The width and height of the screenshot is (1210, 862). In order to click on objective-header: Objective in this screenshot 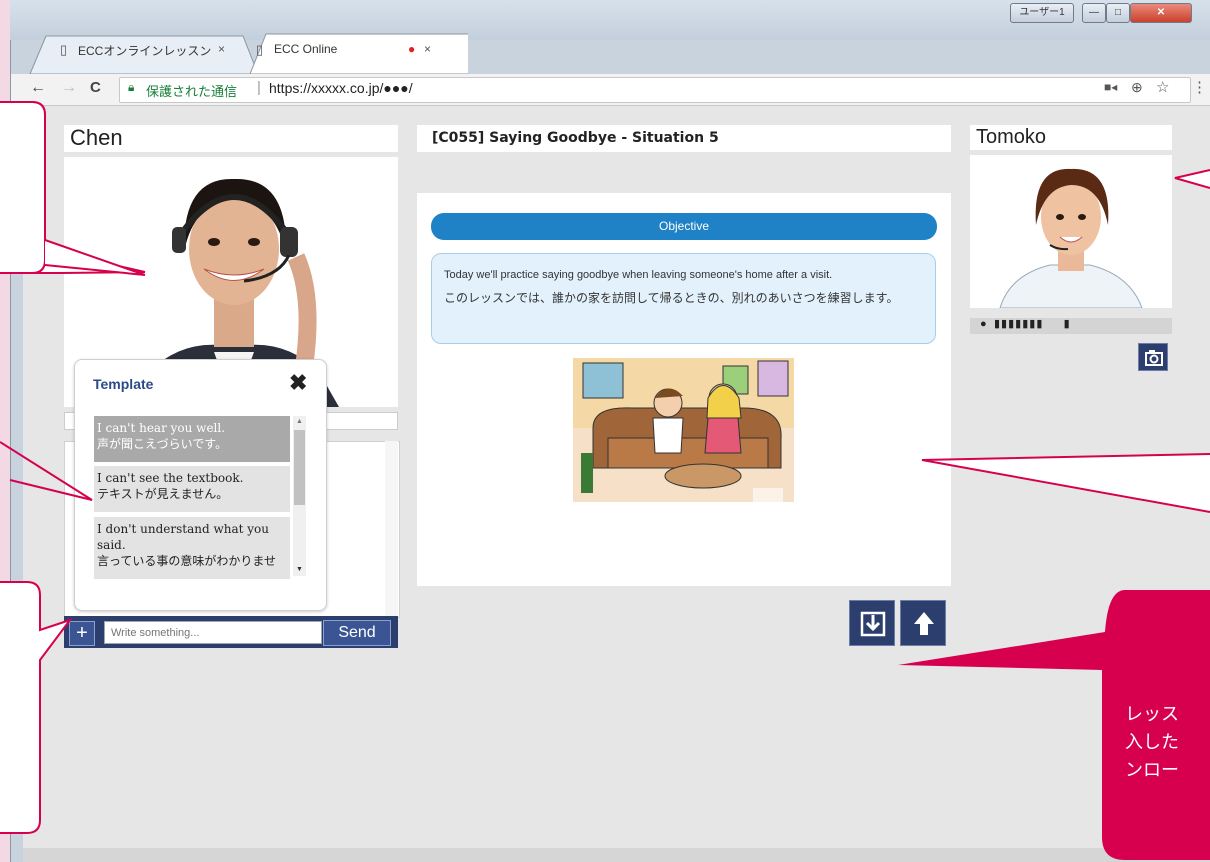, I will do `click(684, 226)`.